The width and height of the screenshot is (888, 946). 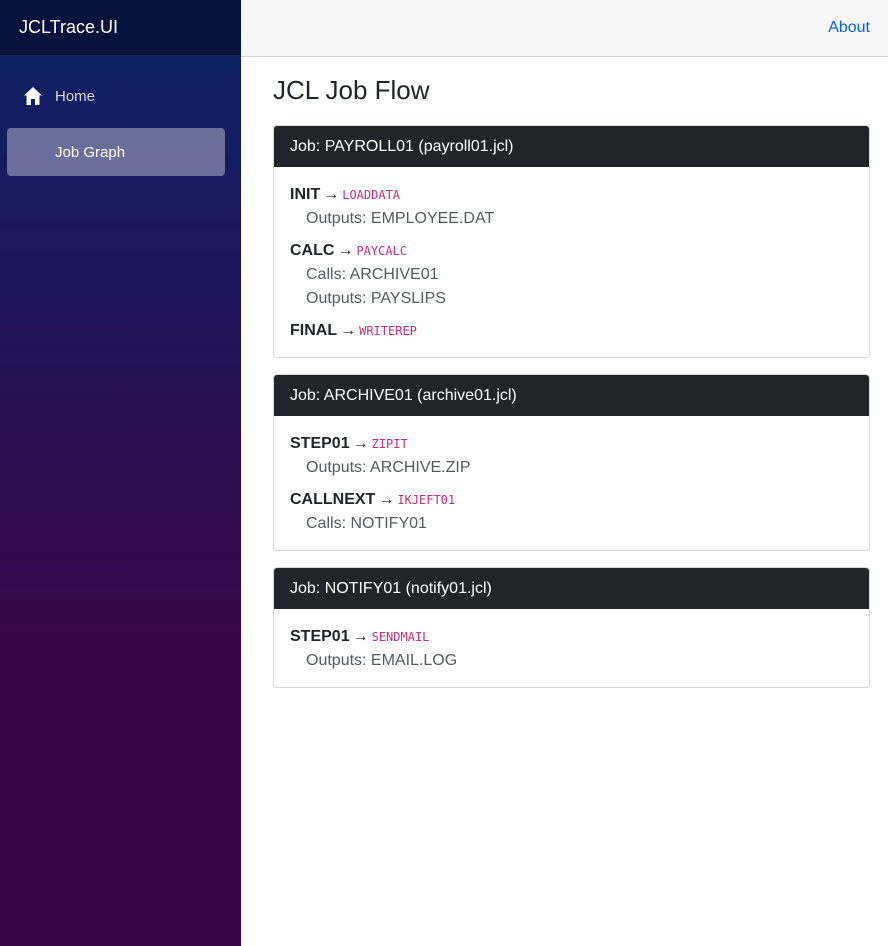 I want to click on nav-item-job-graph: Job Graph, so click(x=116, y=152).